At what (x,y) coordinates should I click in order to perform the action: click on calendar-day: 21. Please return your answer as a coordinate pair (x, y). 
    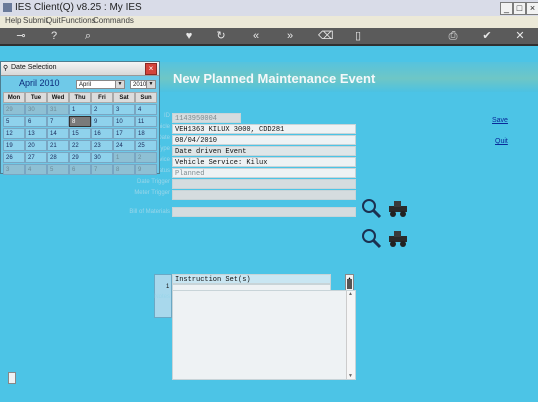
    Looking at the image, I should click on (58, 145).